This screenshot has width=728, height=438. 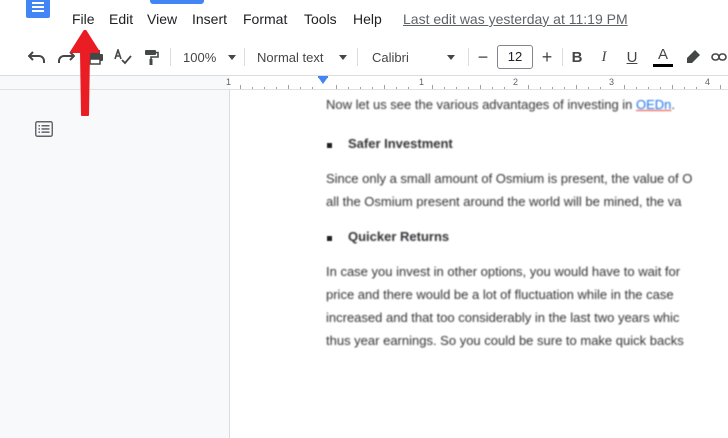 I want to click on text-color-label: A, so click(x=662, y=54).